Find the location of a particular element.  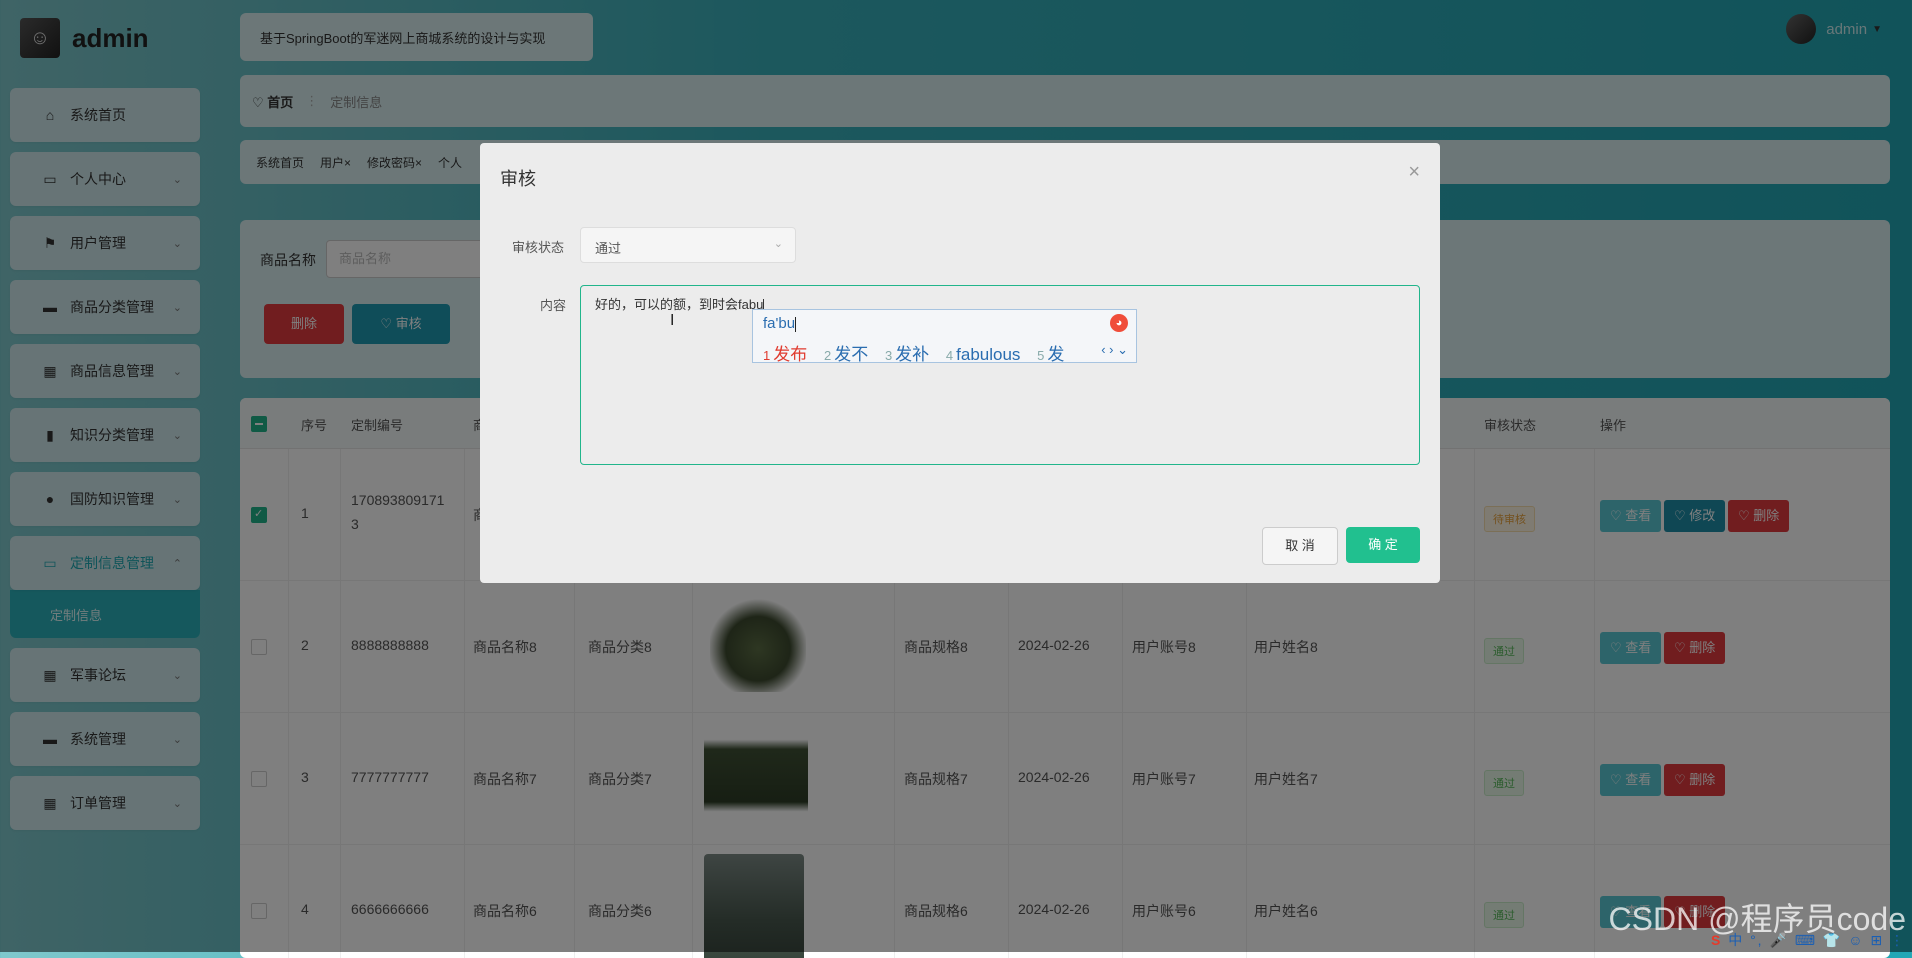

ime-tray-toolbar: S 中 °, 🎤 ⌨ 👕 ☺ ⊞ ⋮ is located at coordinates (1808, 940).